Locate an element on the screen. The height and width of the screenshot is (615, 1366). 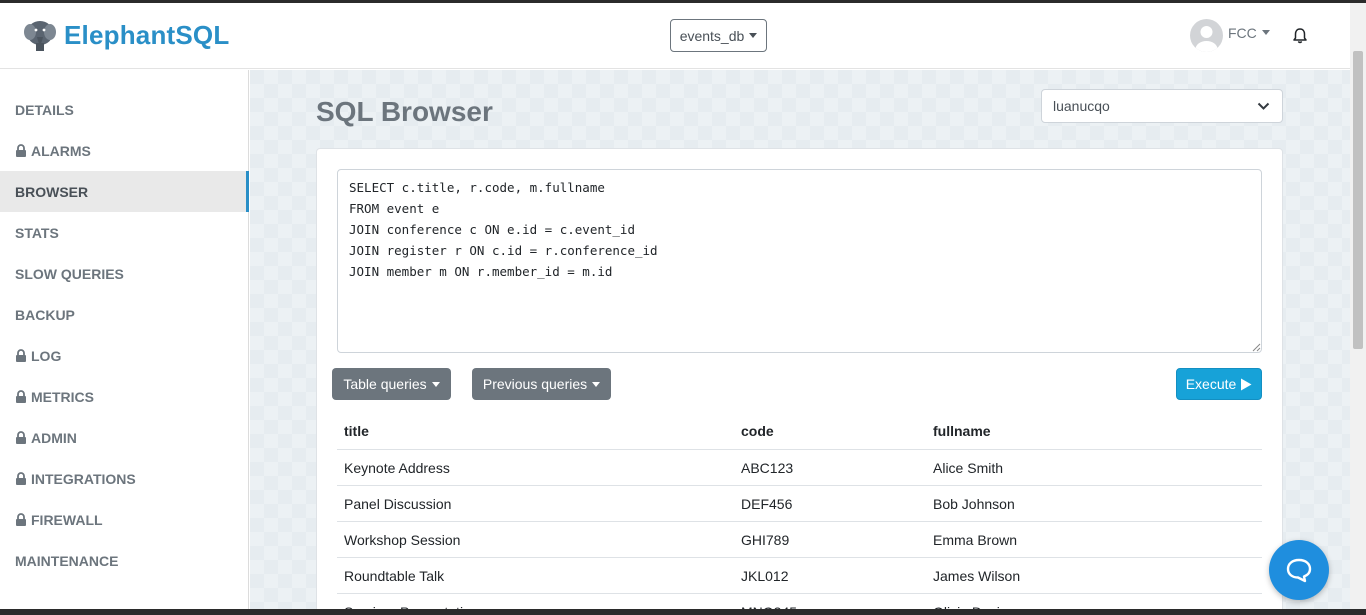
table-cell: Olivia Davis is located at coordinates (970, 602).